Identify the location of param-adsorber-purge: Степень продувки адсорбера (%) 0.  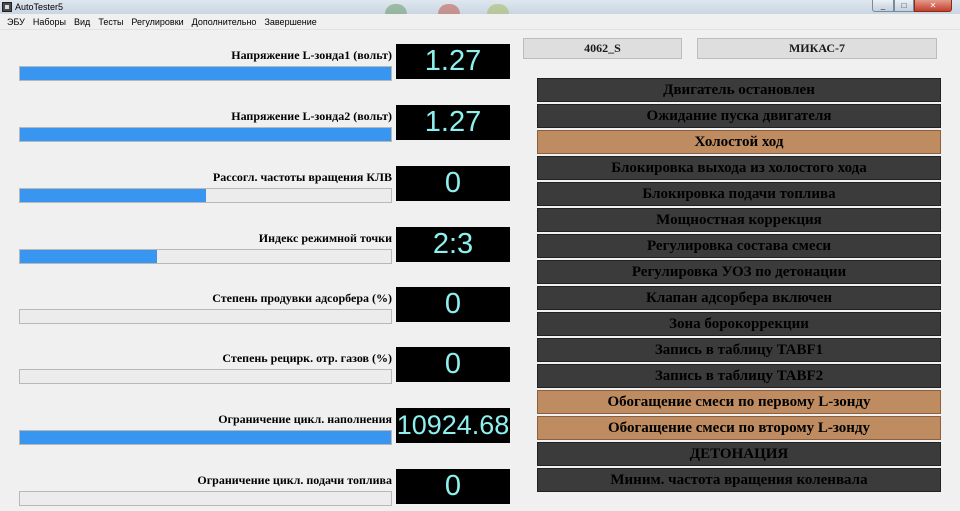
(256, 318).